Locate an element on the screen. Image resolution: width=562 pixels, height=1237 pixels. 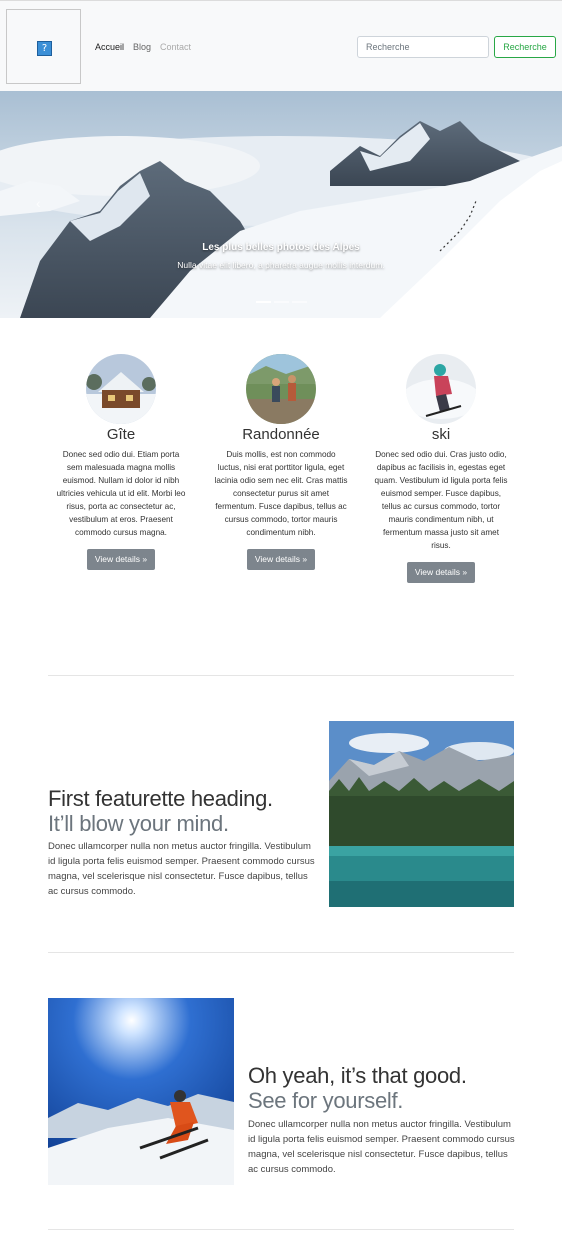
ski-image is located at coordinates (441, 389).